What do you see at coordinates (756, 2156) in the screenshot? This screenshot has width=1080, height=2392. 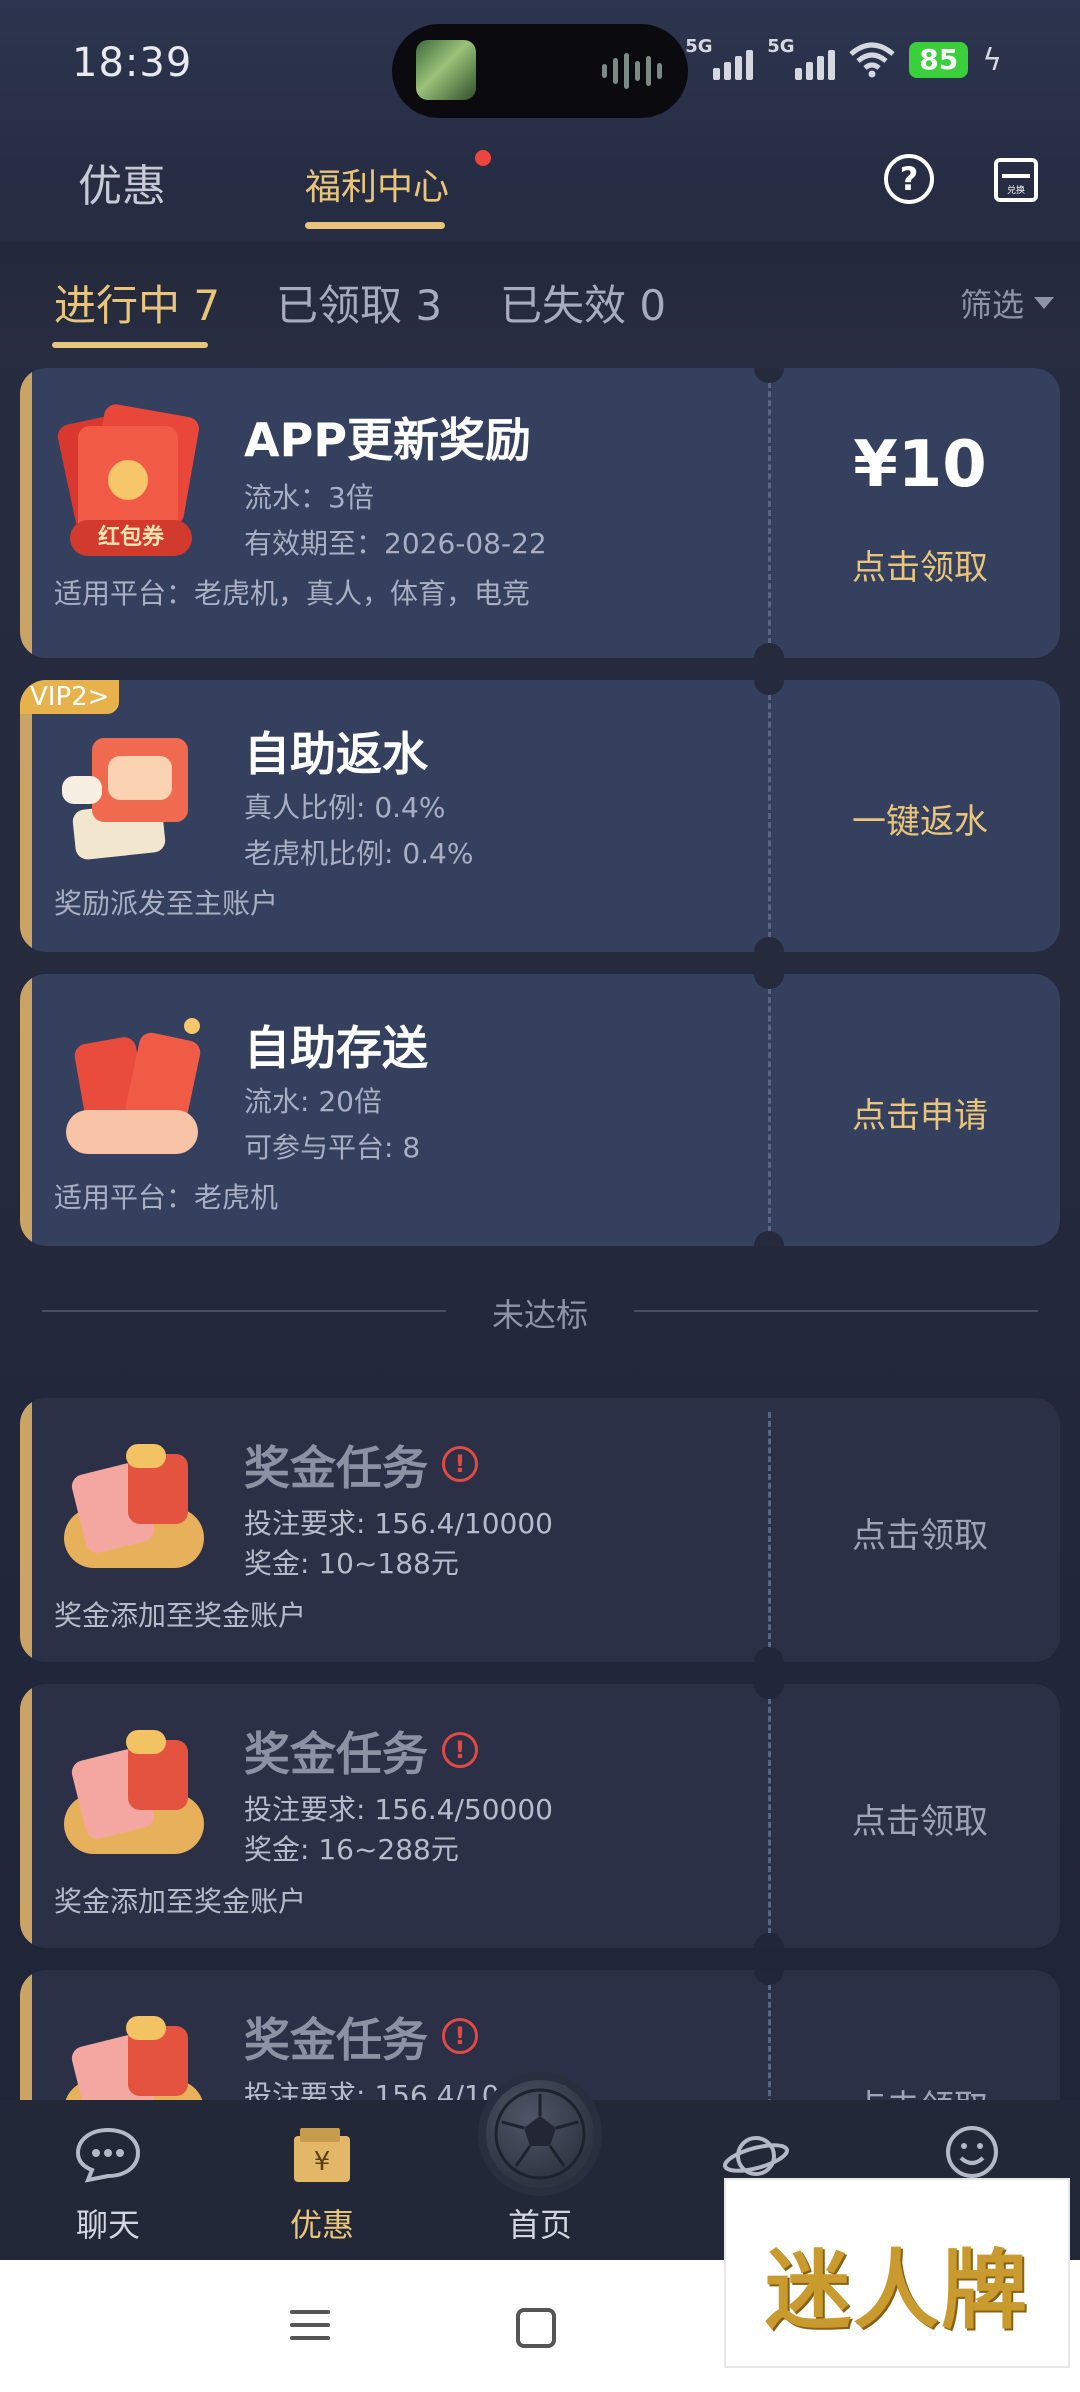 I see `planet-icon` at bounding box center [756, 2156].